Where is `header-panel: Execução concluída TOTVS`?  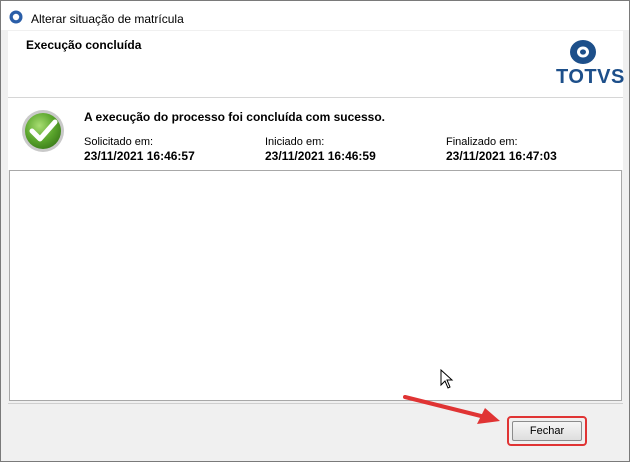
header-panel: Execução concluída TOTVS is located at coordinates (316, 64).